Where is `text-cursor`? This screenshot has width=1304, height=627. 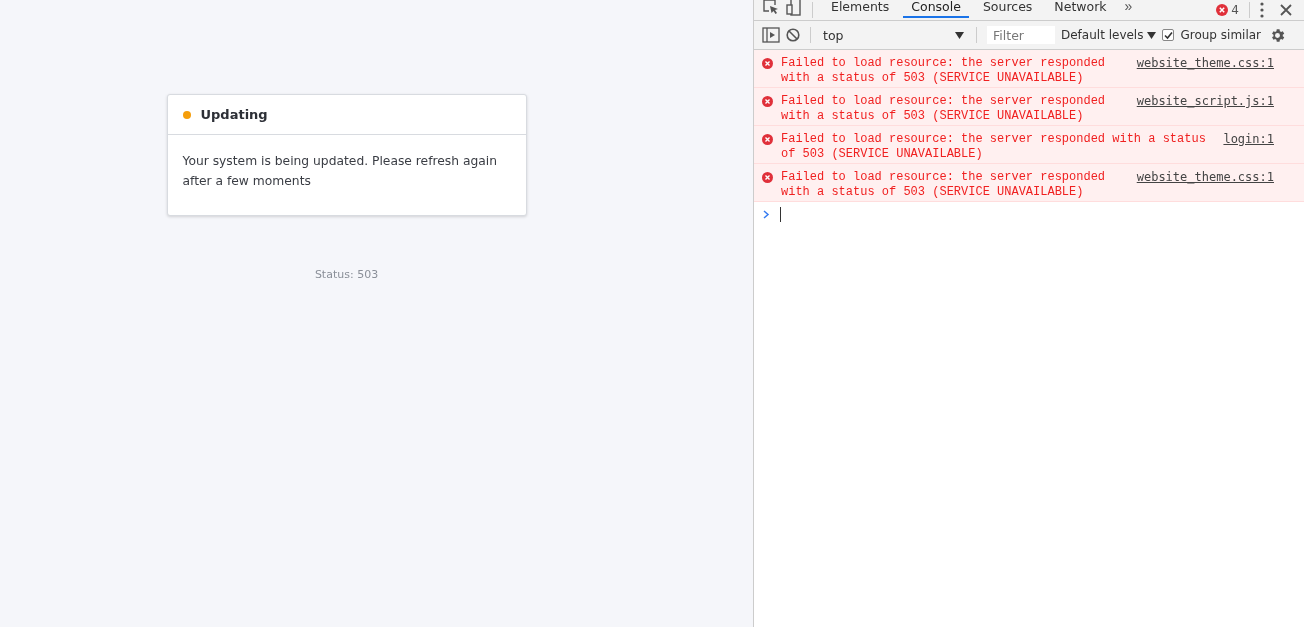
text-cursor is located at coordinates (780, 214).